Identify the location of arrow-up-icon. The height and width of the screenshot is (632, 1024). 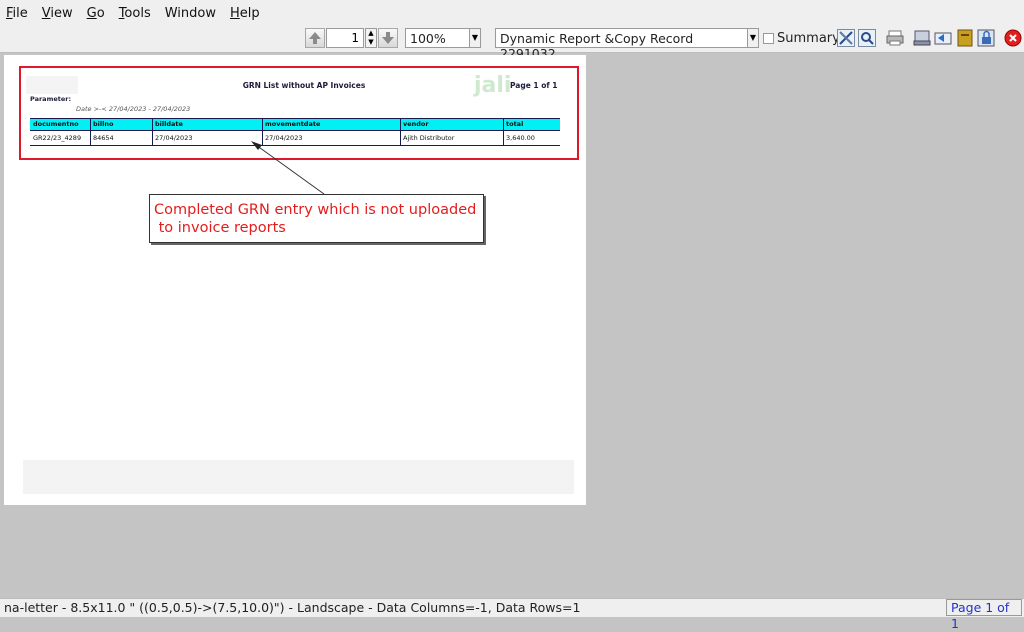
(315, 38).